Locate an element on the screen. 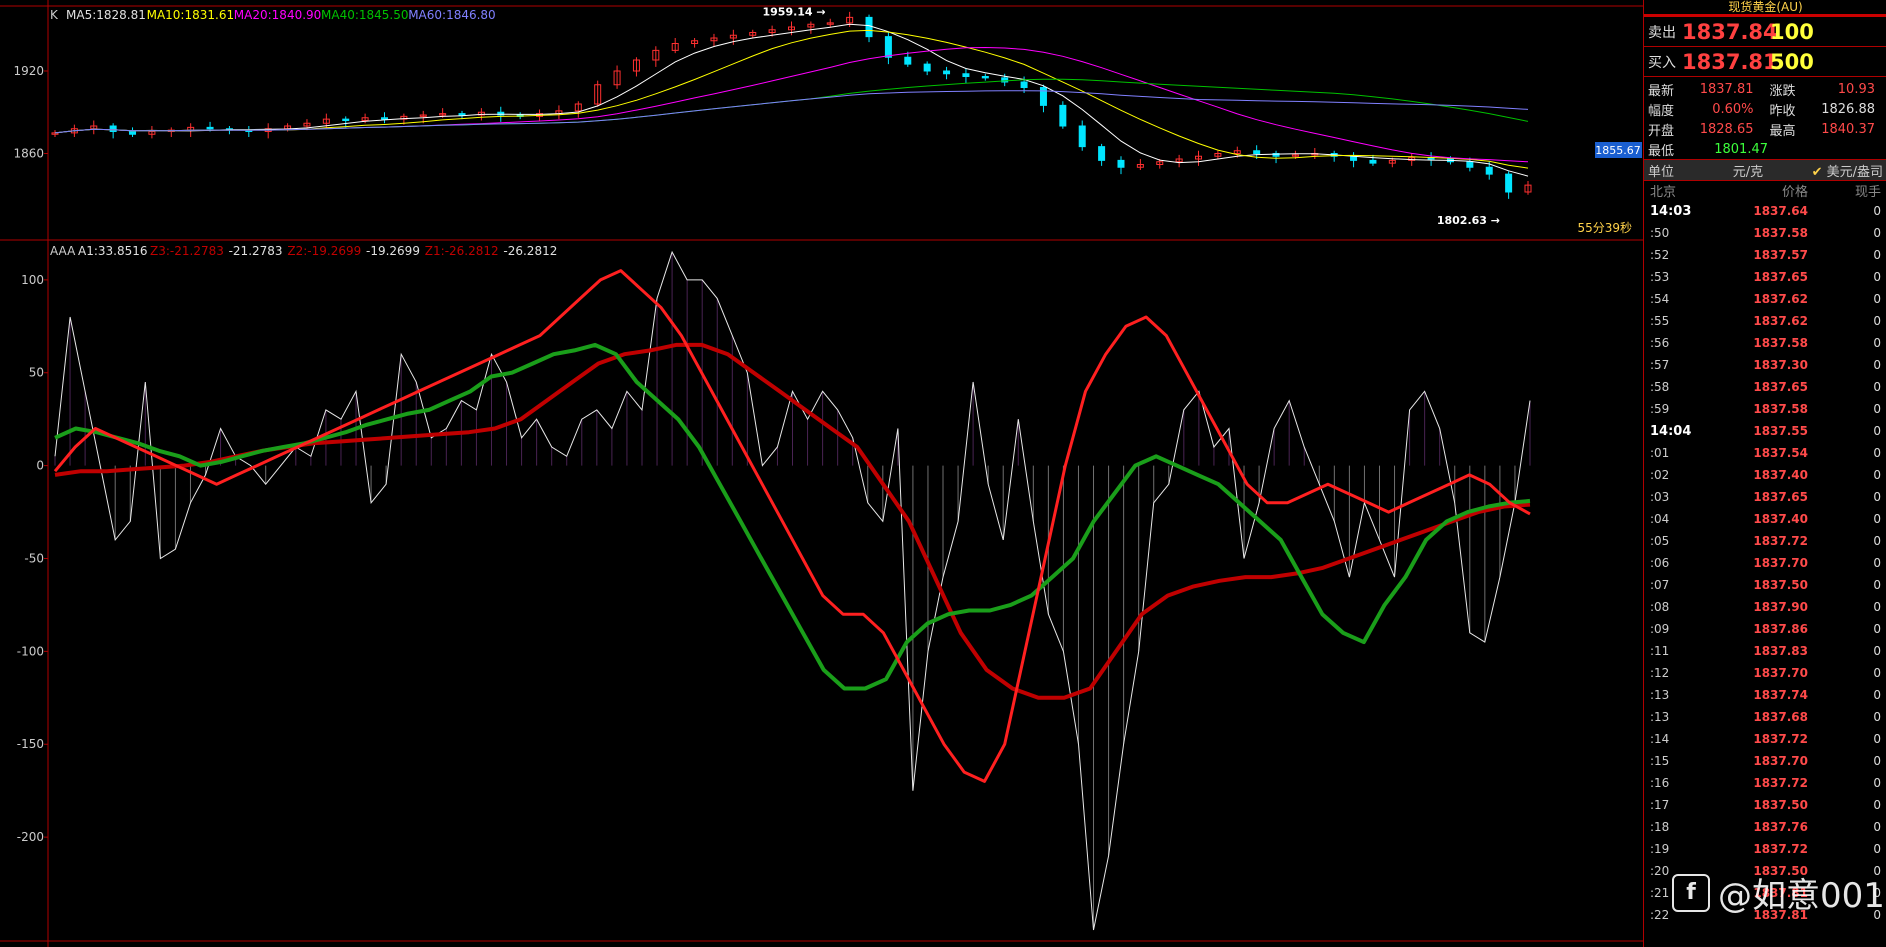  tick-header: 北京 价格 现手 is located at coordinates (1765, 190).